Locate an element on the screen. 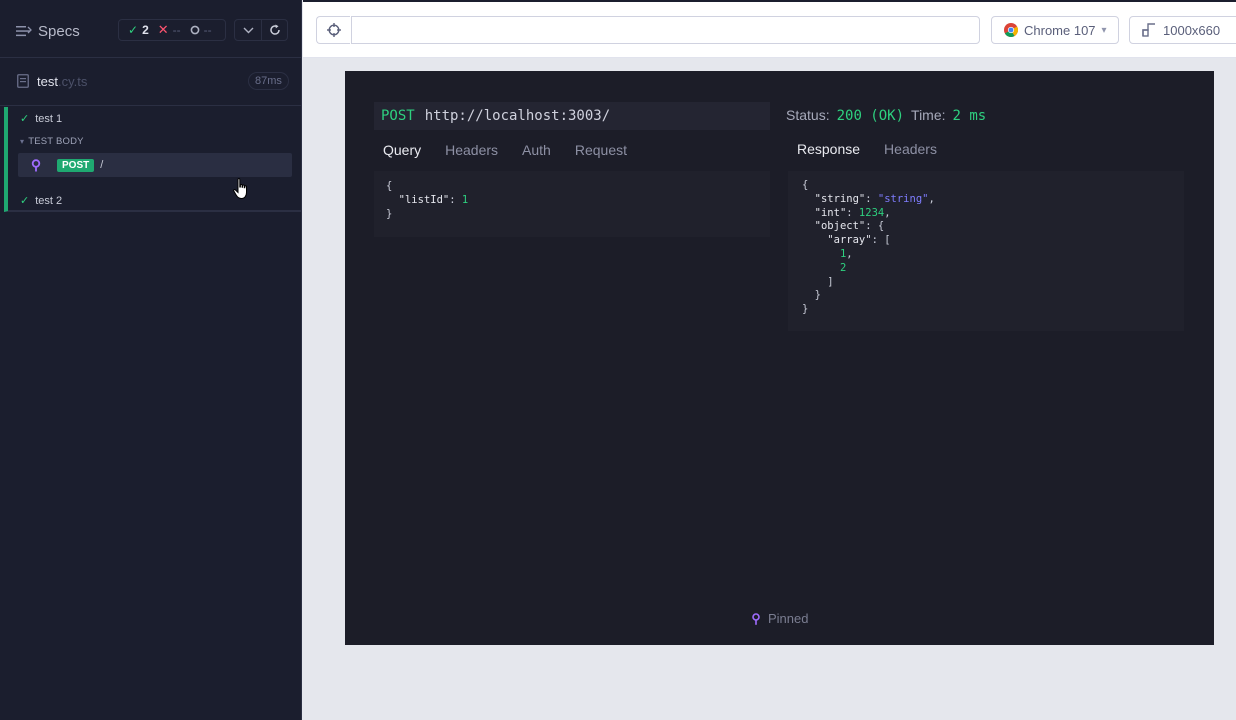 The height and width of the screenshot is (720, 1236). specs-label: Specs is located at coordinates (59, 31).